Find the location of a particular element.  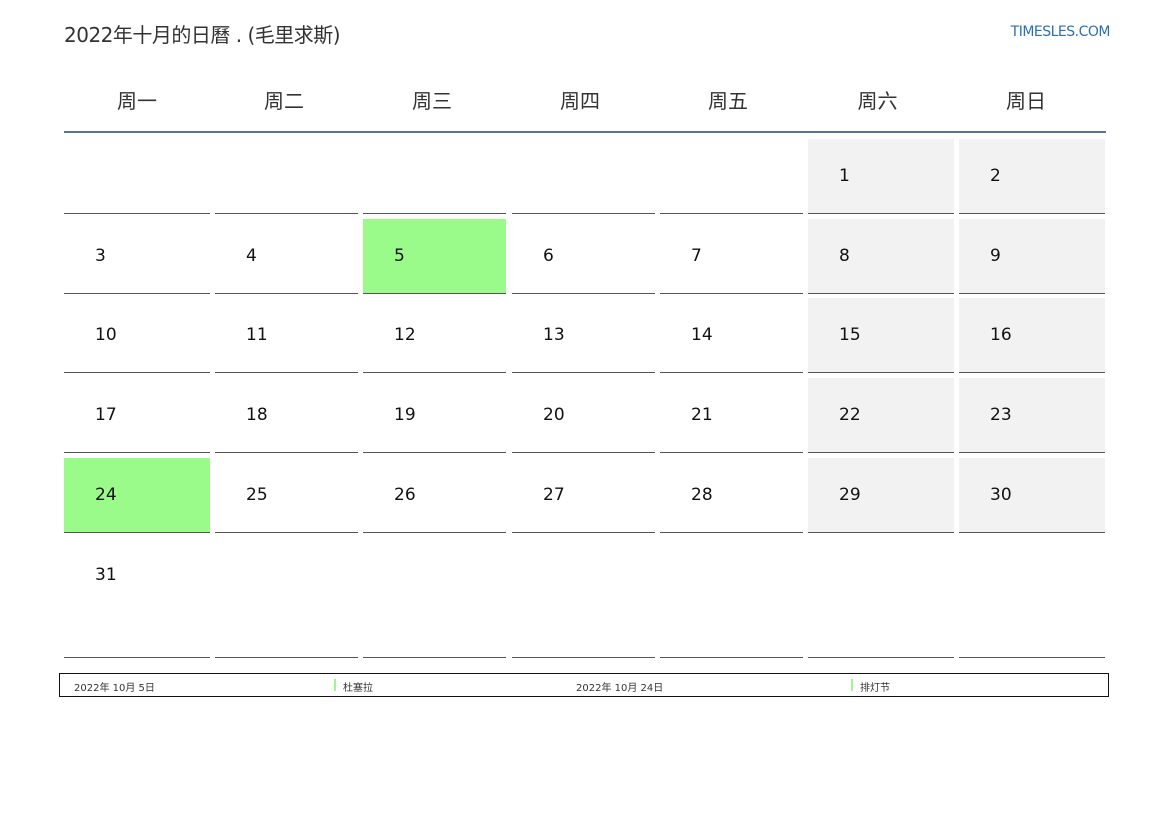

day-cell: 12 is located at coordinates (434, 335).